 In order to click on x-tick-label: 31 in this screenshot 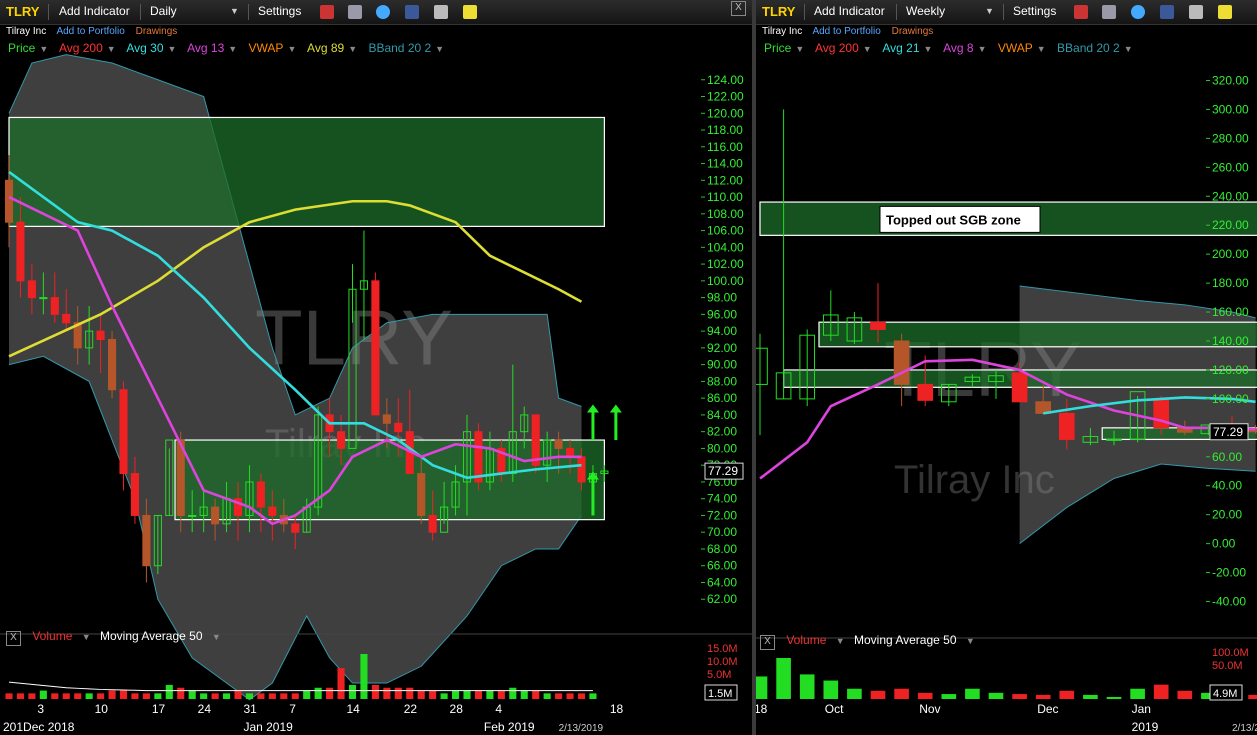, I will do `click(250, 709)`.